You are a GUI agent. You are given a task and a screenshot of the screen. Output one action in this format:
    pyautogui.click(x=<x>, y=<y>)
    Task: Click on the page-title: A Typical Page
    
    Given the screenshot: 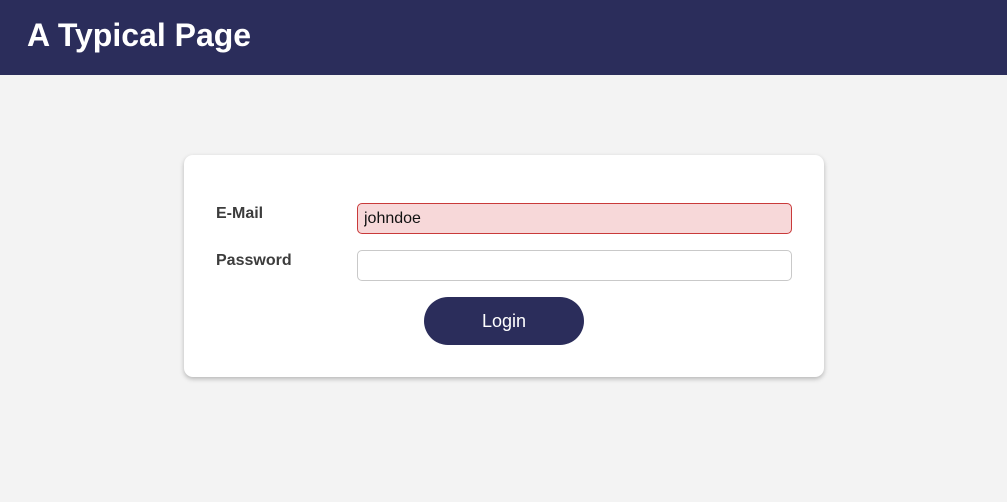 What is the action you would take?
    pyautogui.click(x=139, y=35)
    